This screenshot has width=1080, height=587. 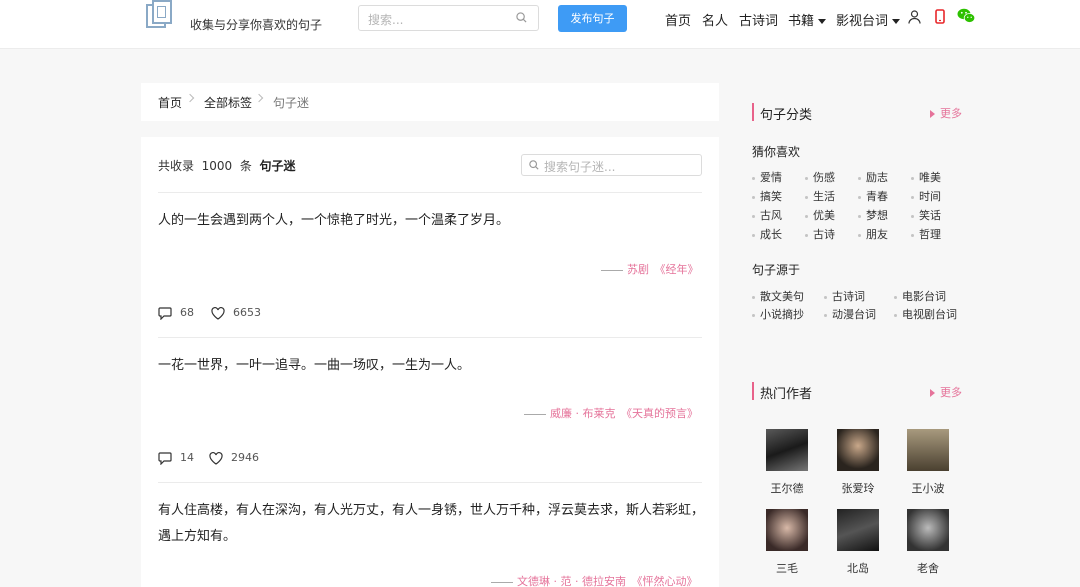 I want to click on author-card: 王小波, so click(x=928, y=462).